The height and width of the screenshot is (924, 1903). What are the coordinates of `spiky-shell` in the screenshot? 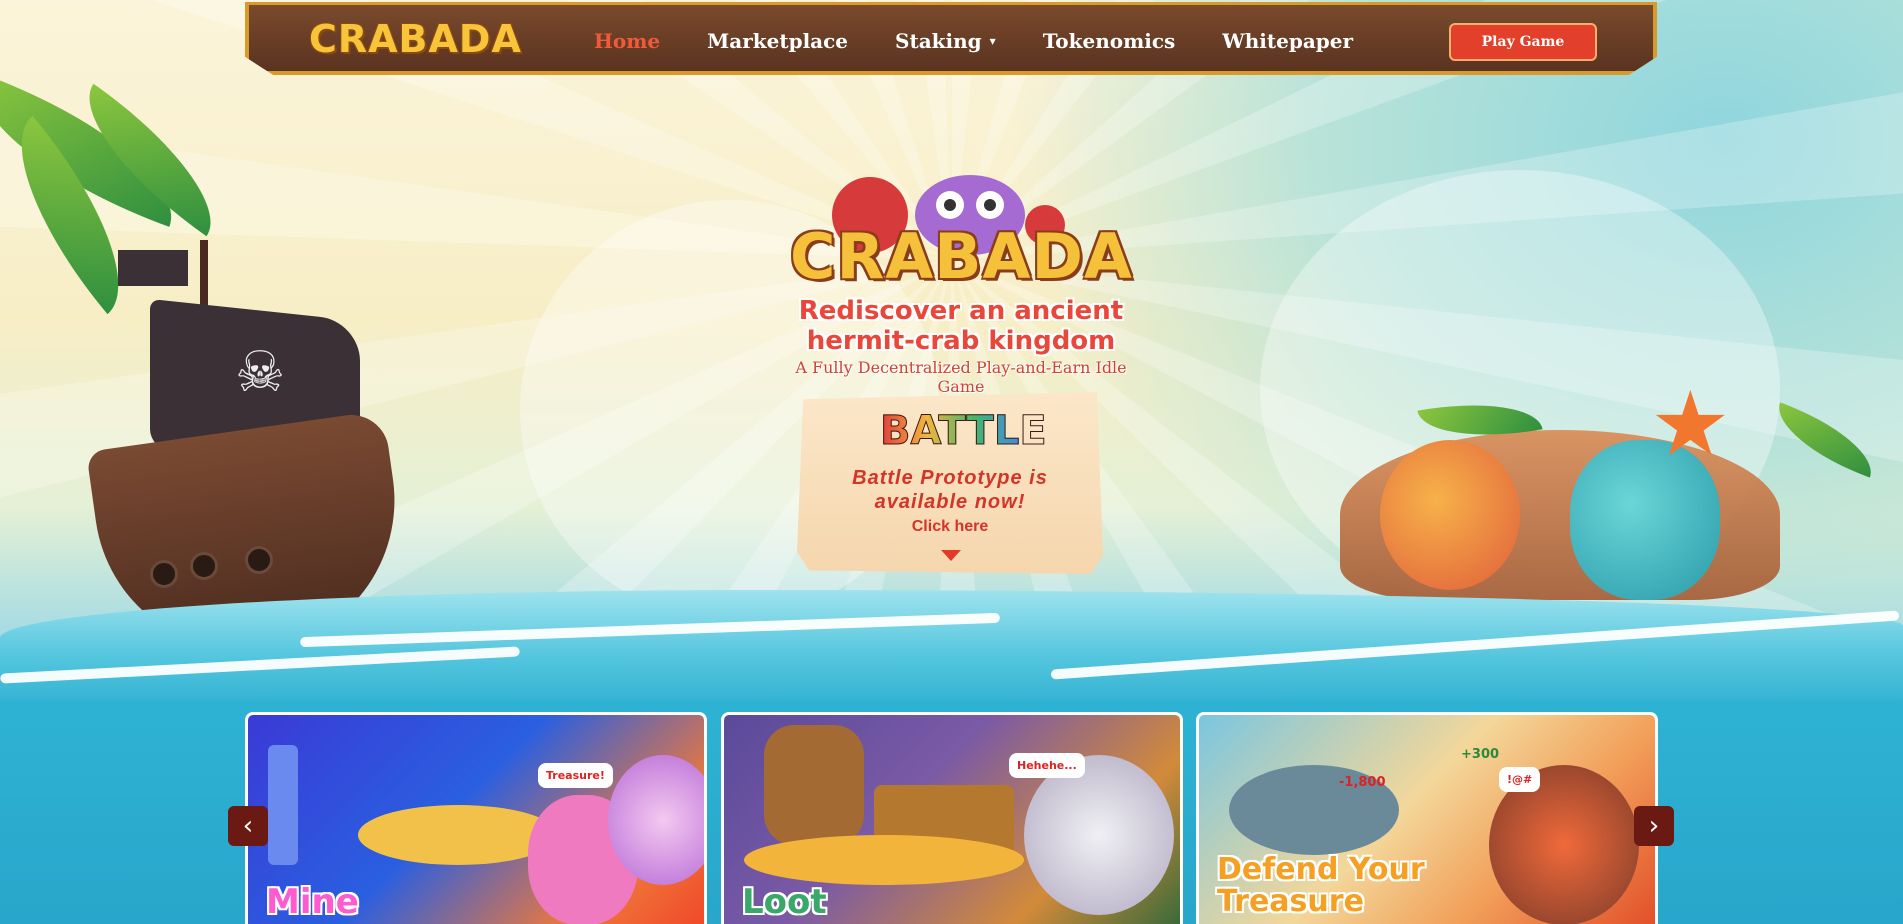 It's located at (656, 820).